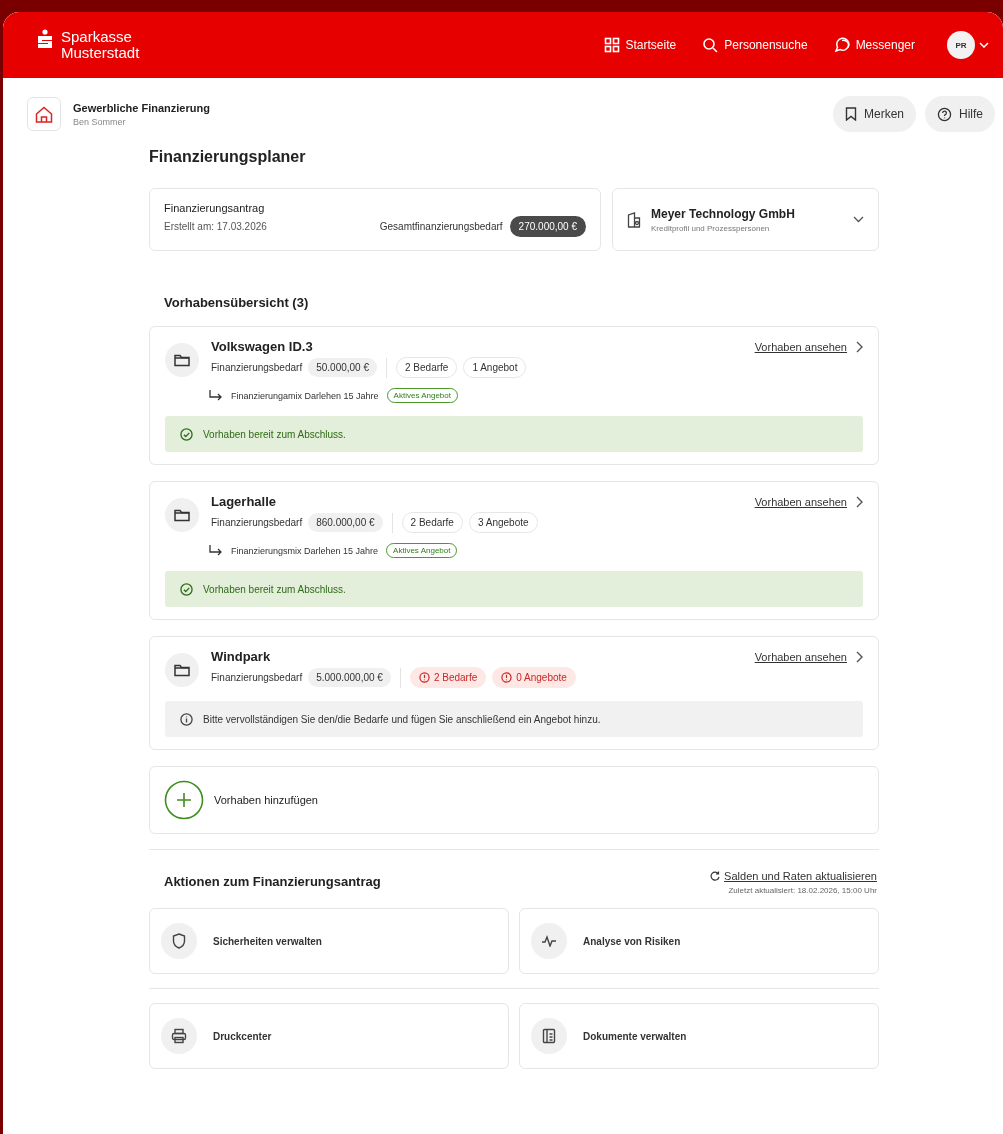 This screenshot has height=1134, width=1003. I want to click on caret-icon, so click(984, 45).